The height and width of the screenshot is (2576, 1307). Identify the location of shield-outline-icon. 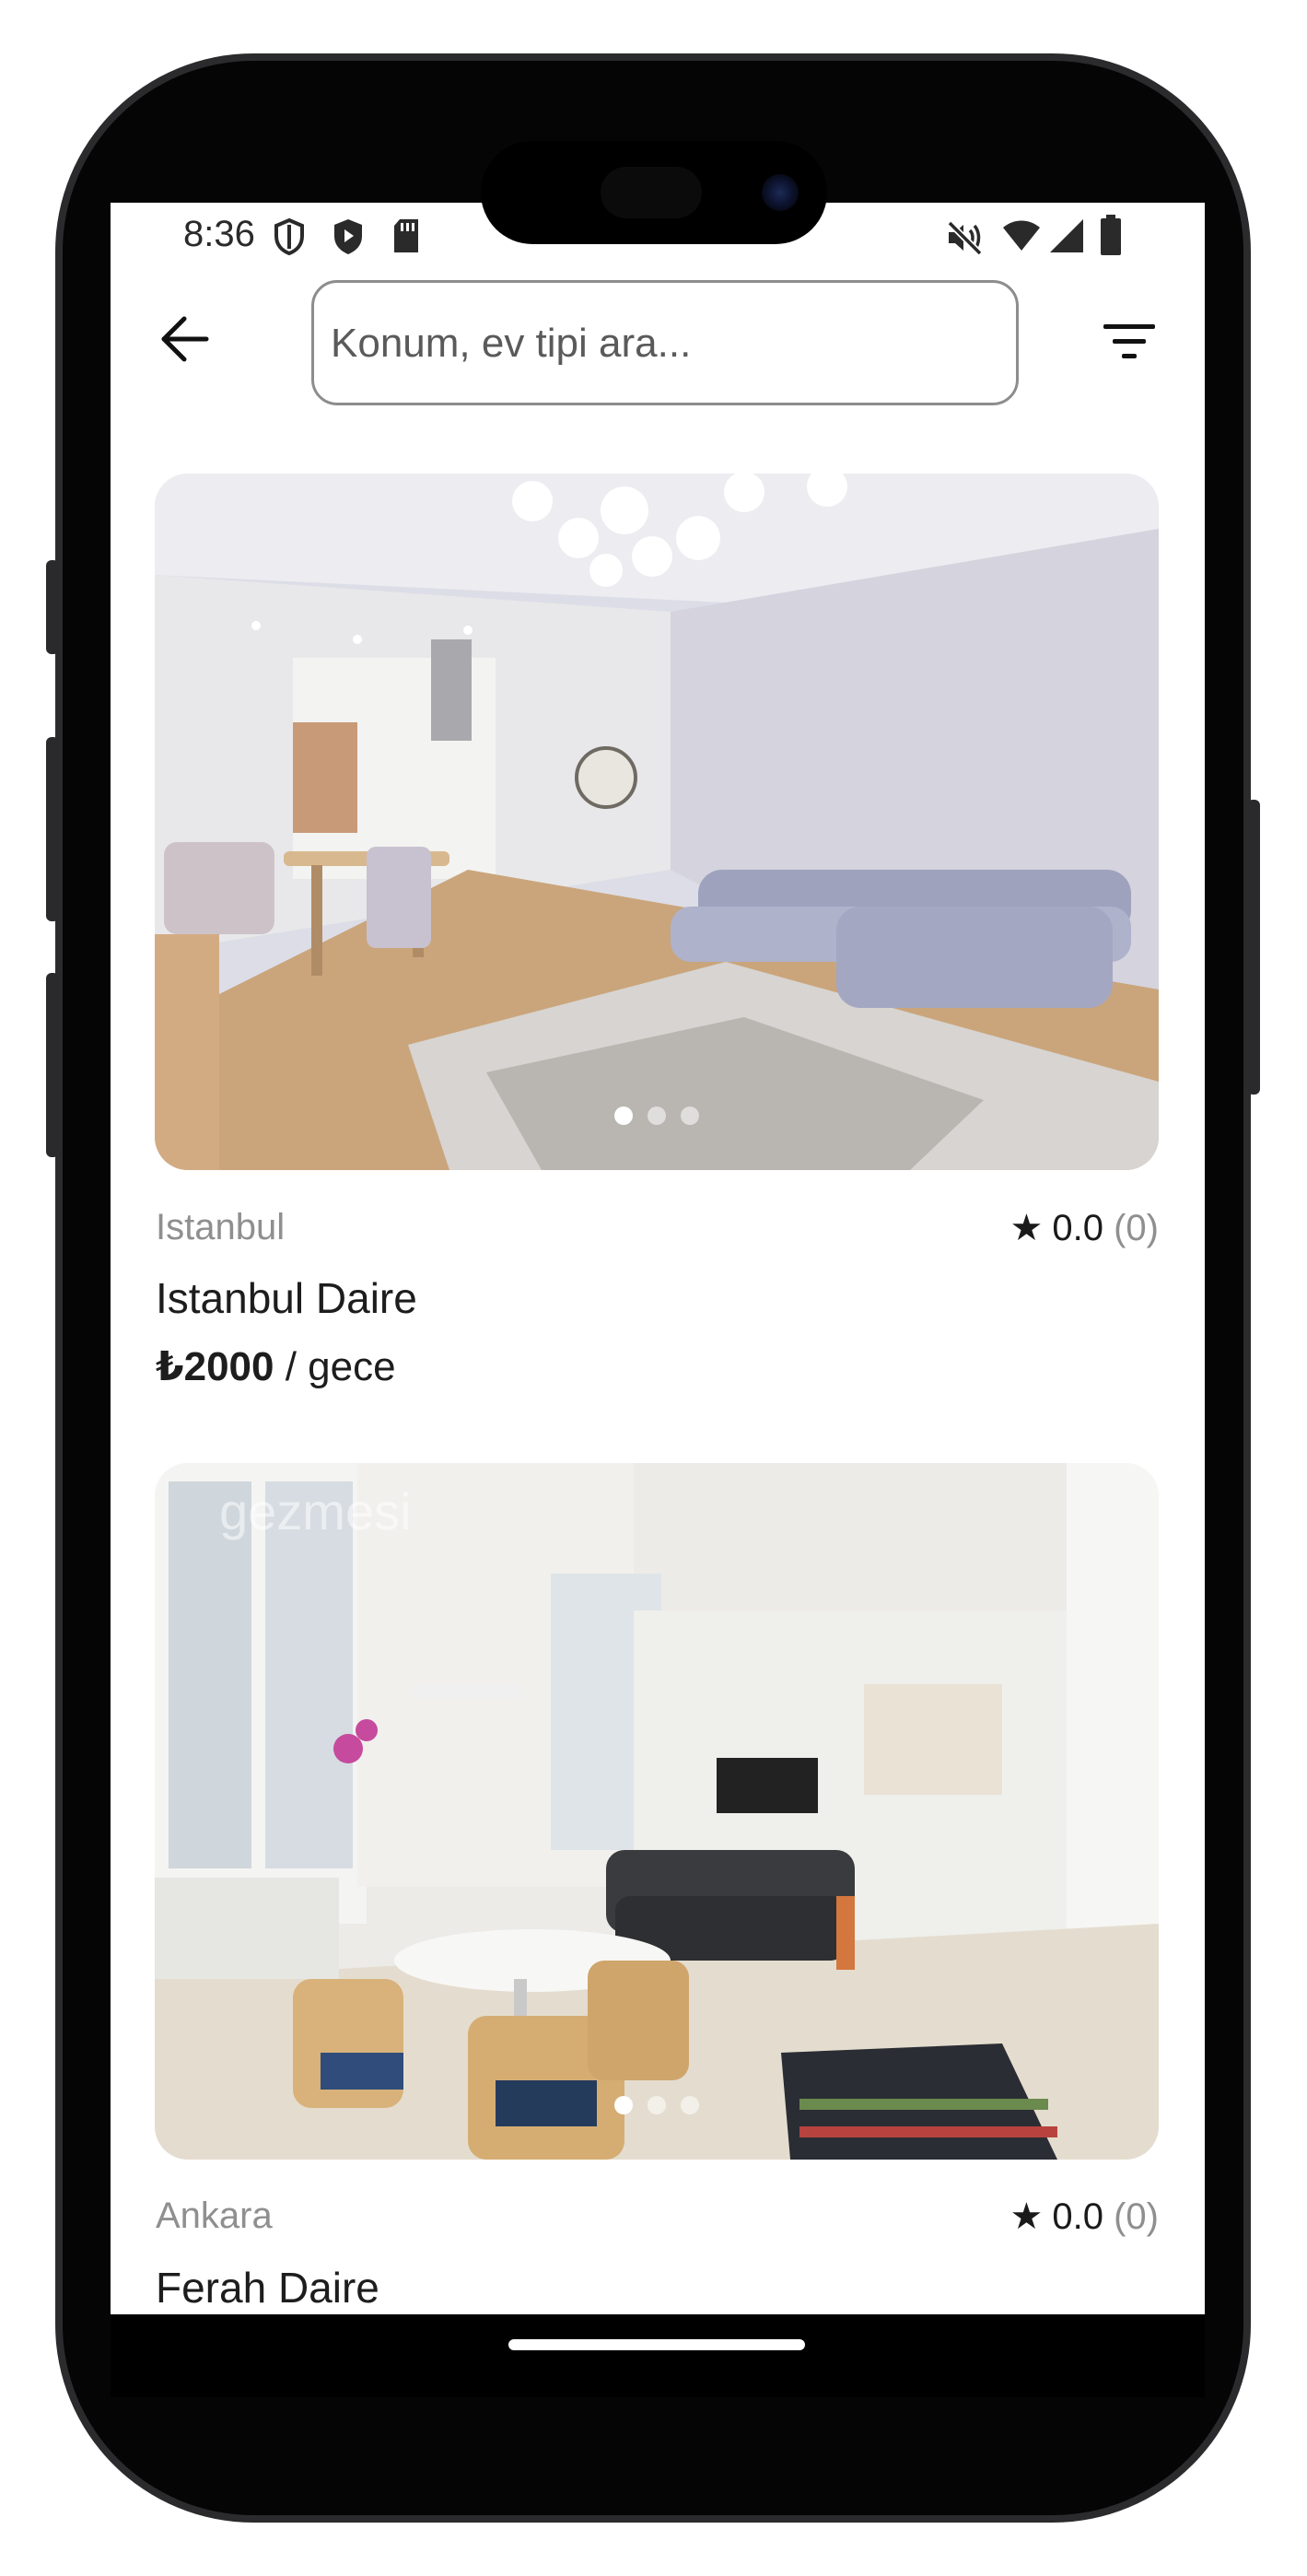
(289, 236).